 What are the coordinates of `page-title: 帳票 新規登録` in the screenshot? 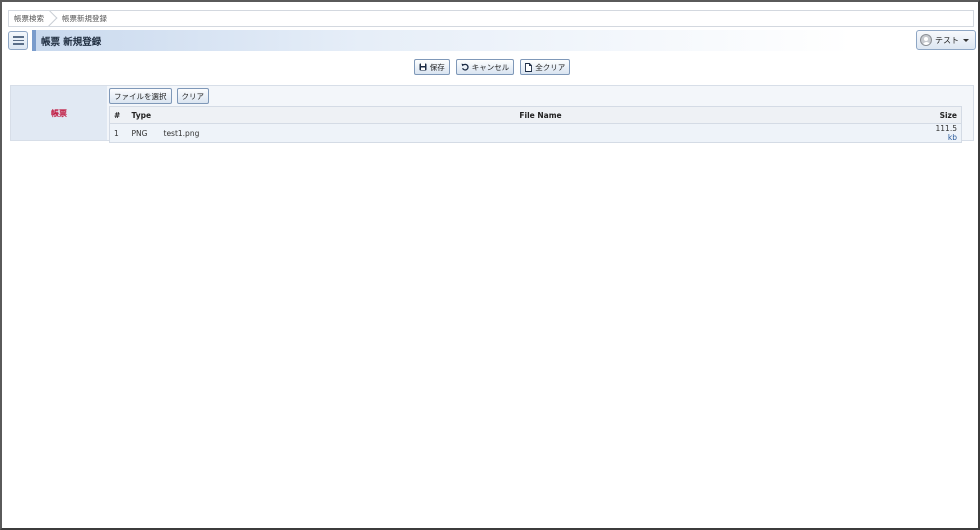 It's located at (71, 42).